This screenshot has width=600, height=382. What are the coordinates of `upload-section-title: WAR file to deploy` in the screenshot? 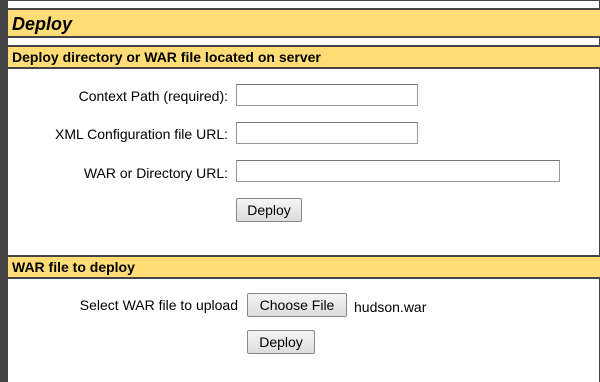 It's located at (73, 267).